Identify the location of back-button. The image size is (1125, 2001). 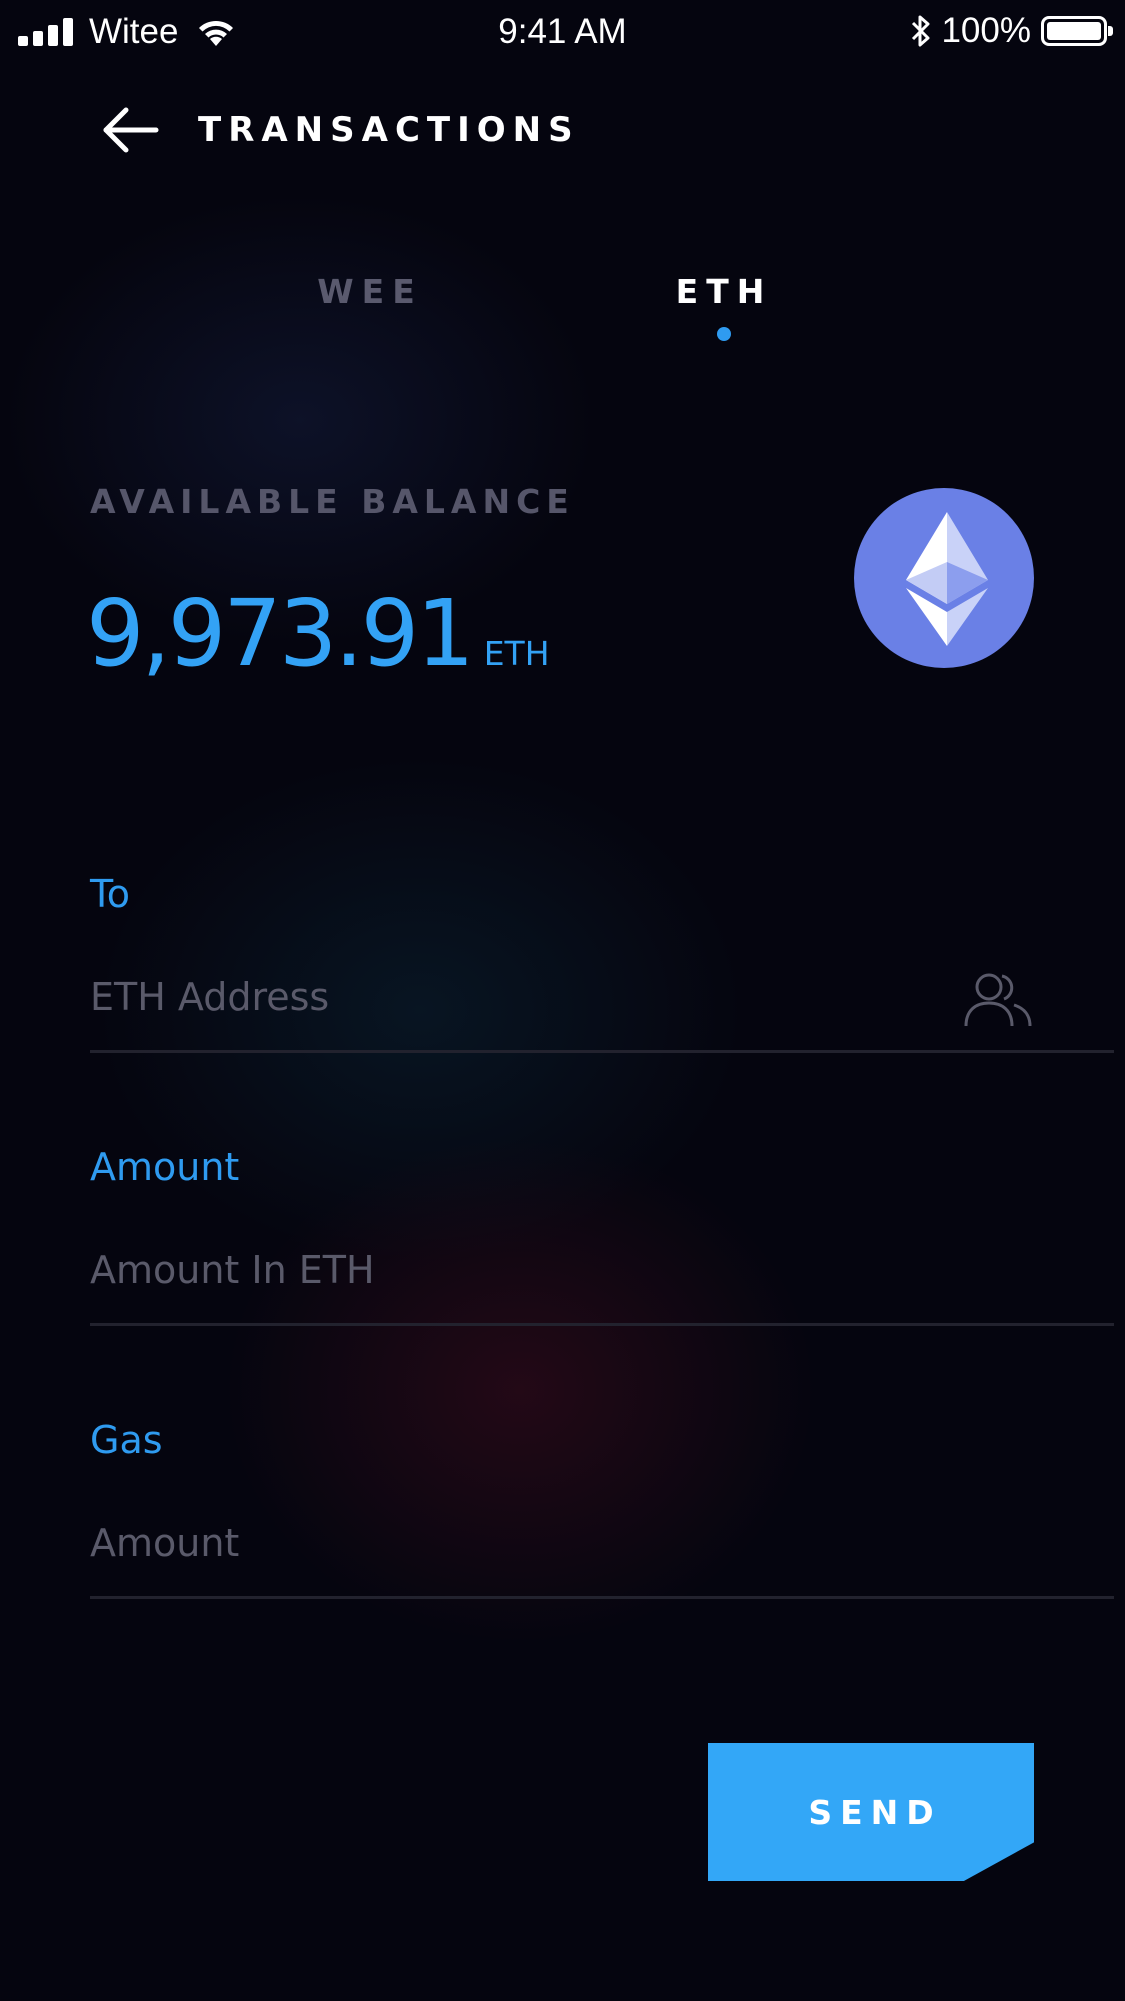
(130, 130).